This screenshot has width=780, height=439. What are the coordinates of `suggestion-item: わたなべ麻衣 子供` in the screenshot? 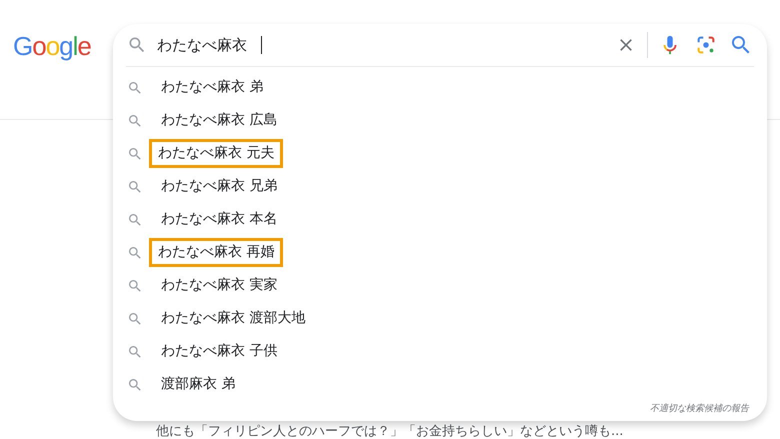 It's located at (219, 351).